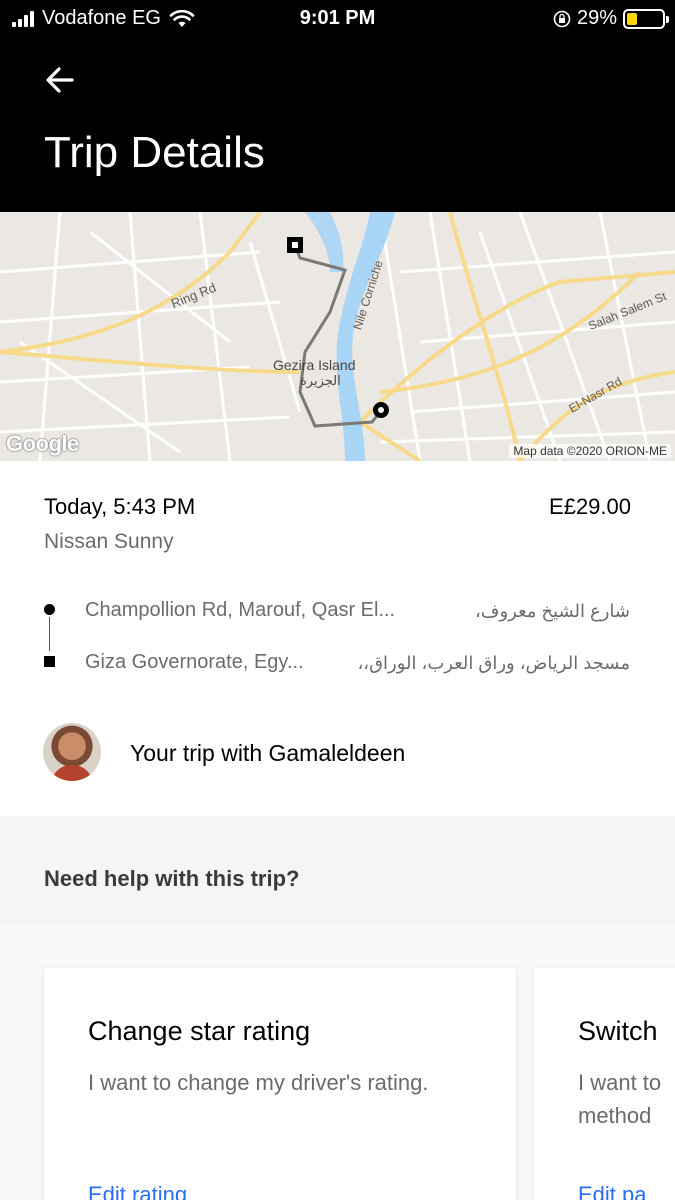 Image resolution: width=675 pixels, height=1200 pixels. I want to click on edit-rating-link: Edit rating, so click(137, 1191).